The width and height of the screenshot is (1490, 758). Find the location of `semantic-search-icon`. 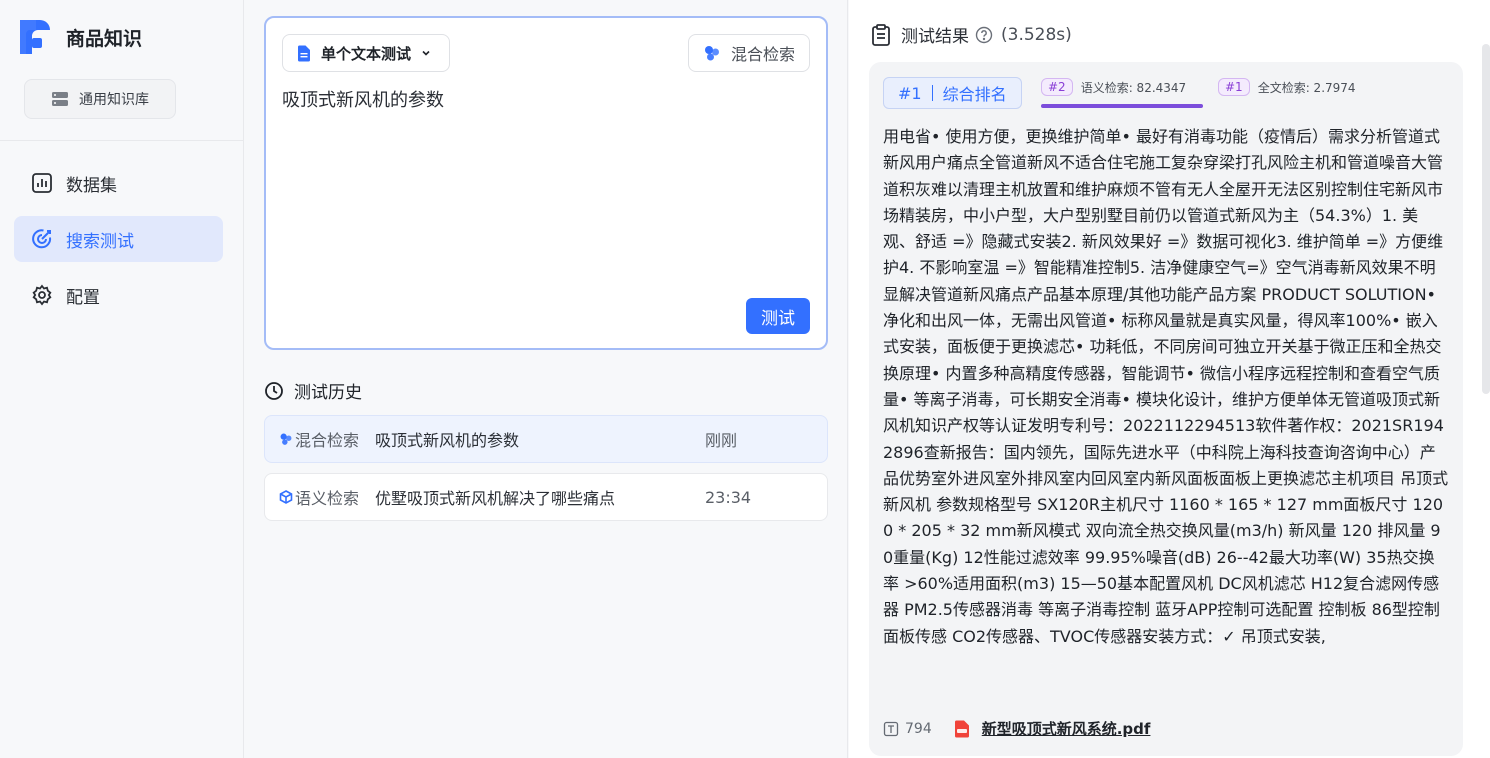

semantic-search-icon is located at coordinates (286, 497).